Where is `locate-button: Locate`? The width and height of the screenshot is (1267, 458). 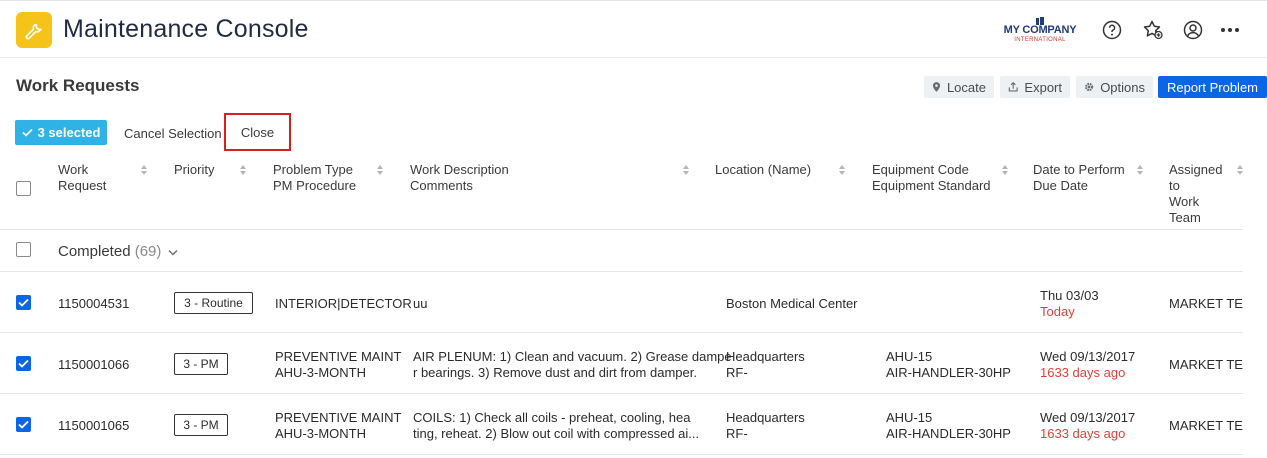
locate-button: Locate is located at coordinates (959, 87).